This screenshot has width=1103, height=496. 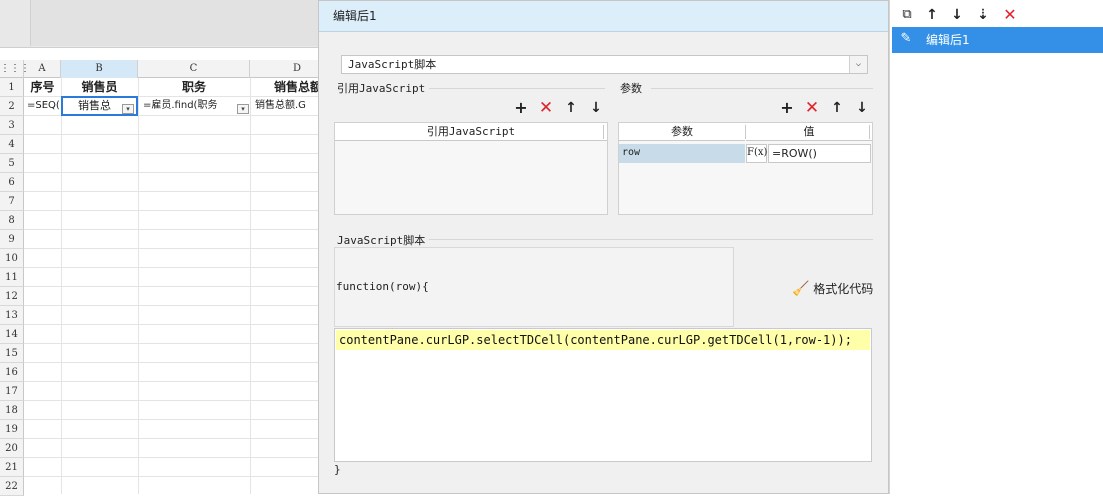 I want to click on link-type-select-value: JavaScript脚本, so click(x=392, y=64).